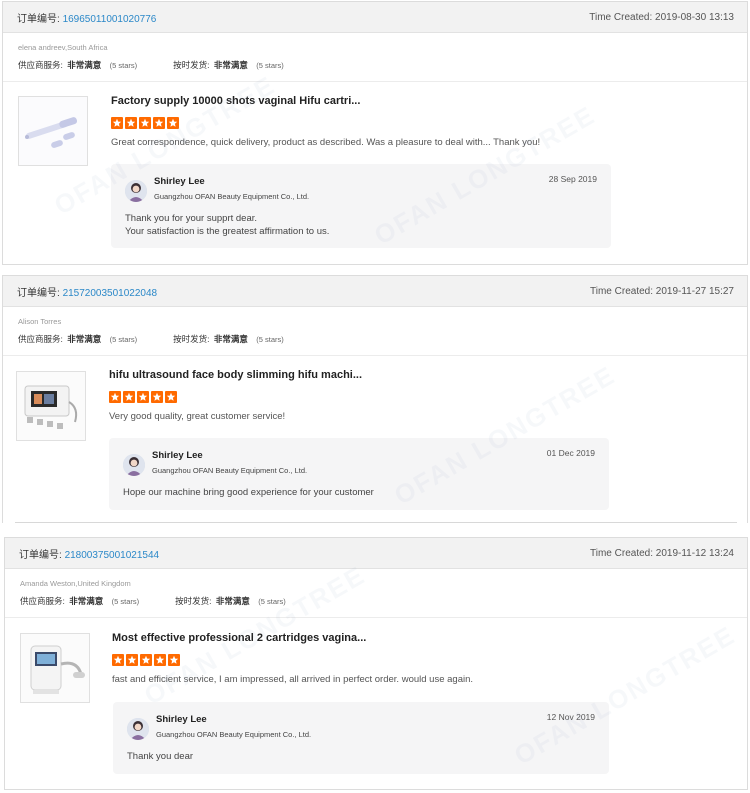 This screenshot has height=793, width=750. I want to click on order-number-link: 16965011001020776, so click(110, 19).